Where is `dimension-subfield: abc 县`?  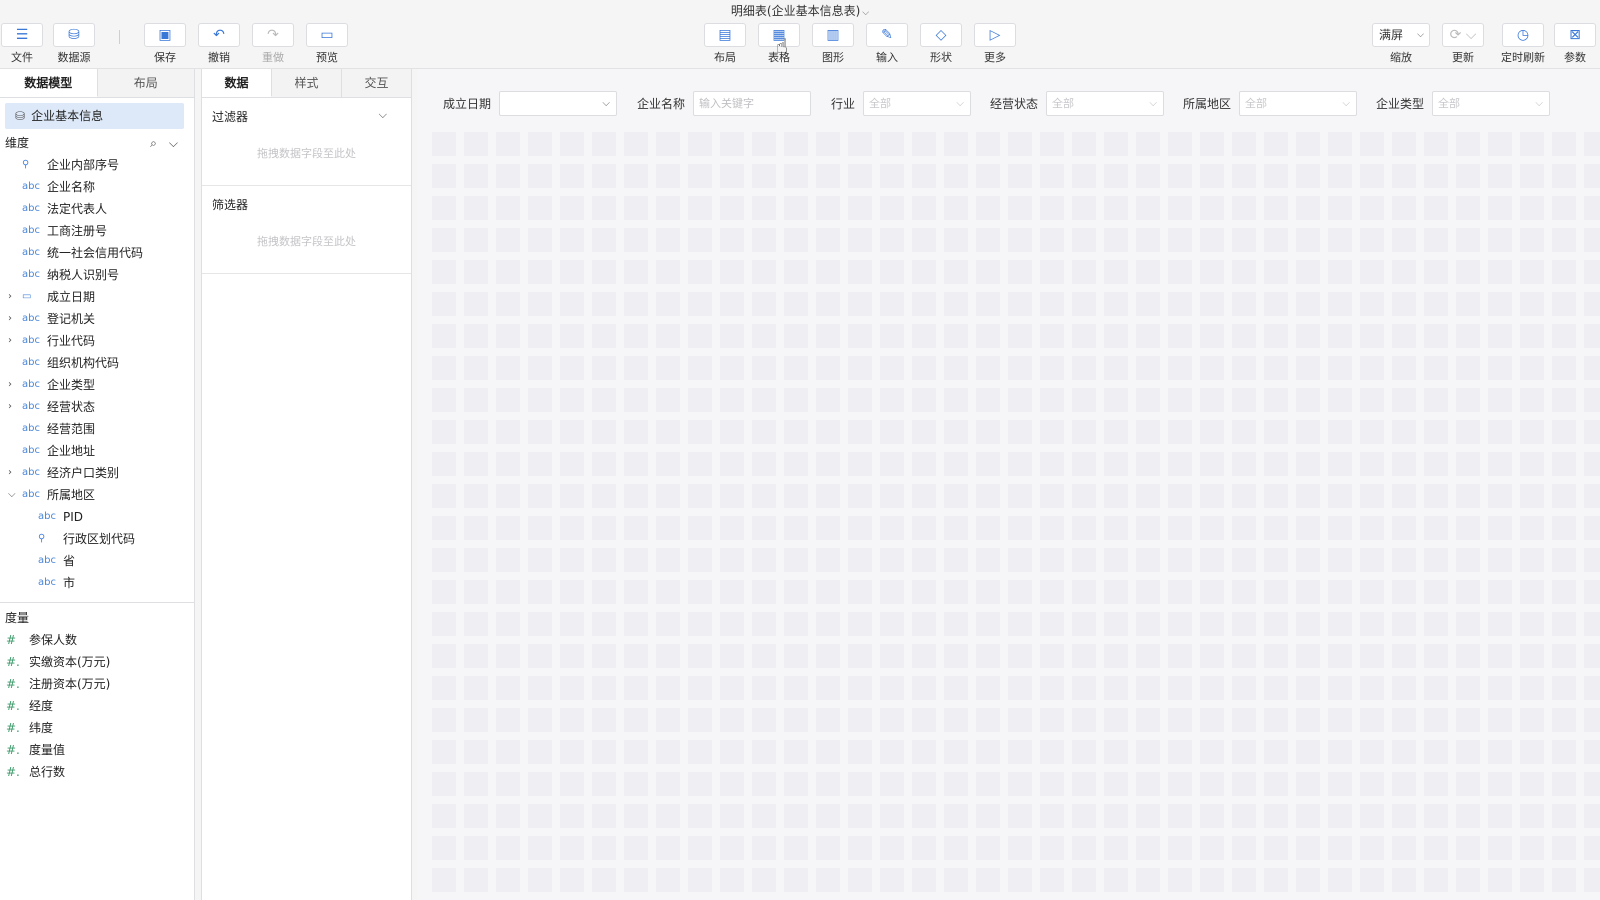
dimension-subfield: abc 县 is located at coordinates (97, 596).